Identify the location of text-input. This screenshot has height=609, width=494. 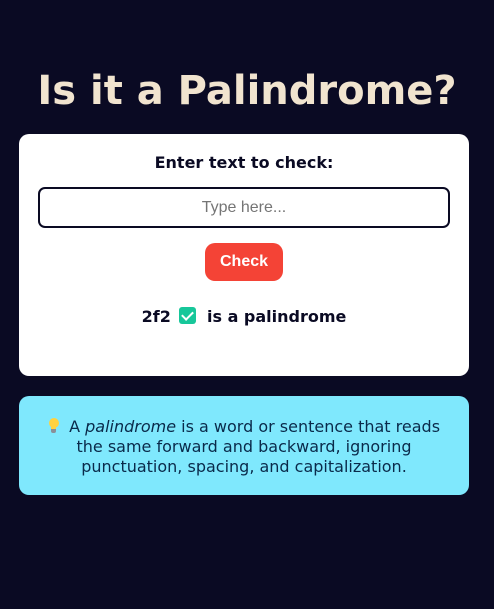
(244, 207).